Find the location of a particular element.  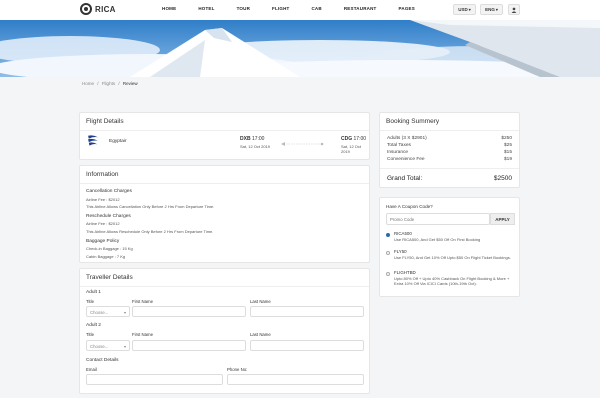

nav-item-hotel: HOTEL is located at coordinates (206, 8).